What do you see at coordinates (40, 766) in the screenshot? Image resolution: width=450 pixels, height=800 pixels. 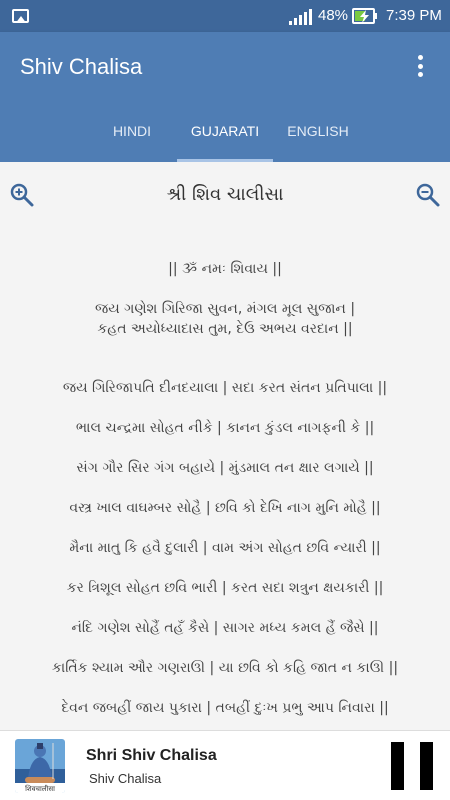 I see `album-art: शिवचालीसा` at bounding box center [40, 766].